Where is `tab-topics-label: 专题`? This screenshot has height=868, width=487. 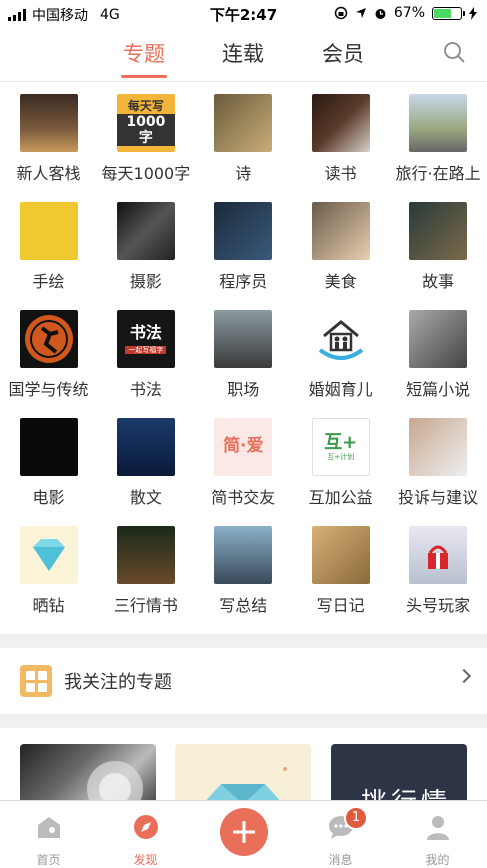
tab-topics-label: 专题 is located at coordinates (144, 54).